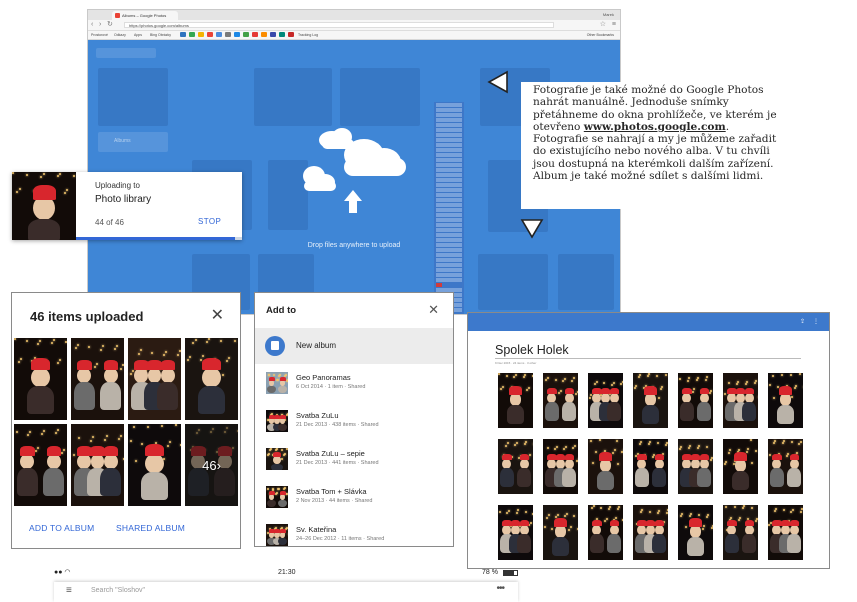 This screenshot has height=602, width=857. Describe the element at coordinates (449, 185) in the screenshot. I see `dragged-file-row` at that location.